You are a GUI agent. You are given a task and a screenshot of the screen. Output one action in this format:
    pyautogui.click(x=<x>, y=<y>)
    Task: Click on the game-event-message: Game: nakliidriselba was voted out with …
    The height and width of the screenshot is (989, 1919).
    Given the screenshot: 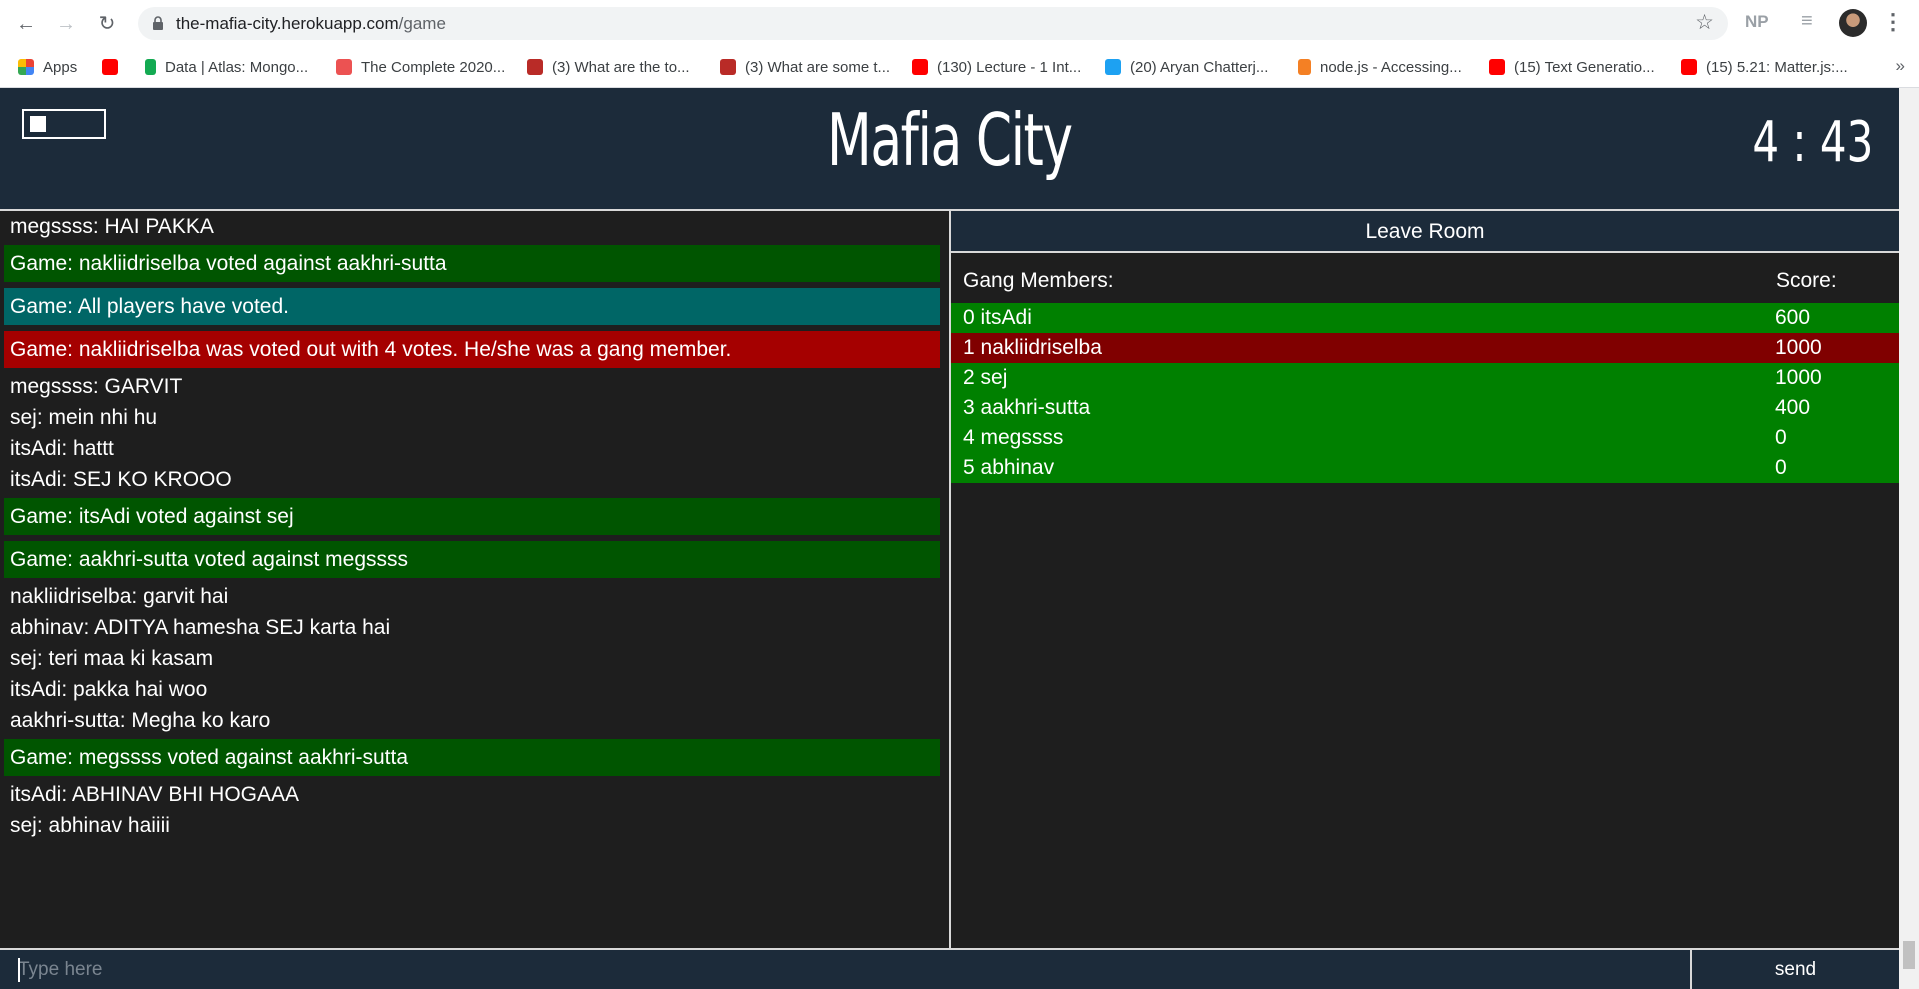 What is the action you would take?
    pyautogui.click(x=472, y=349)
    